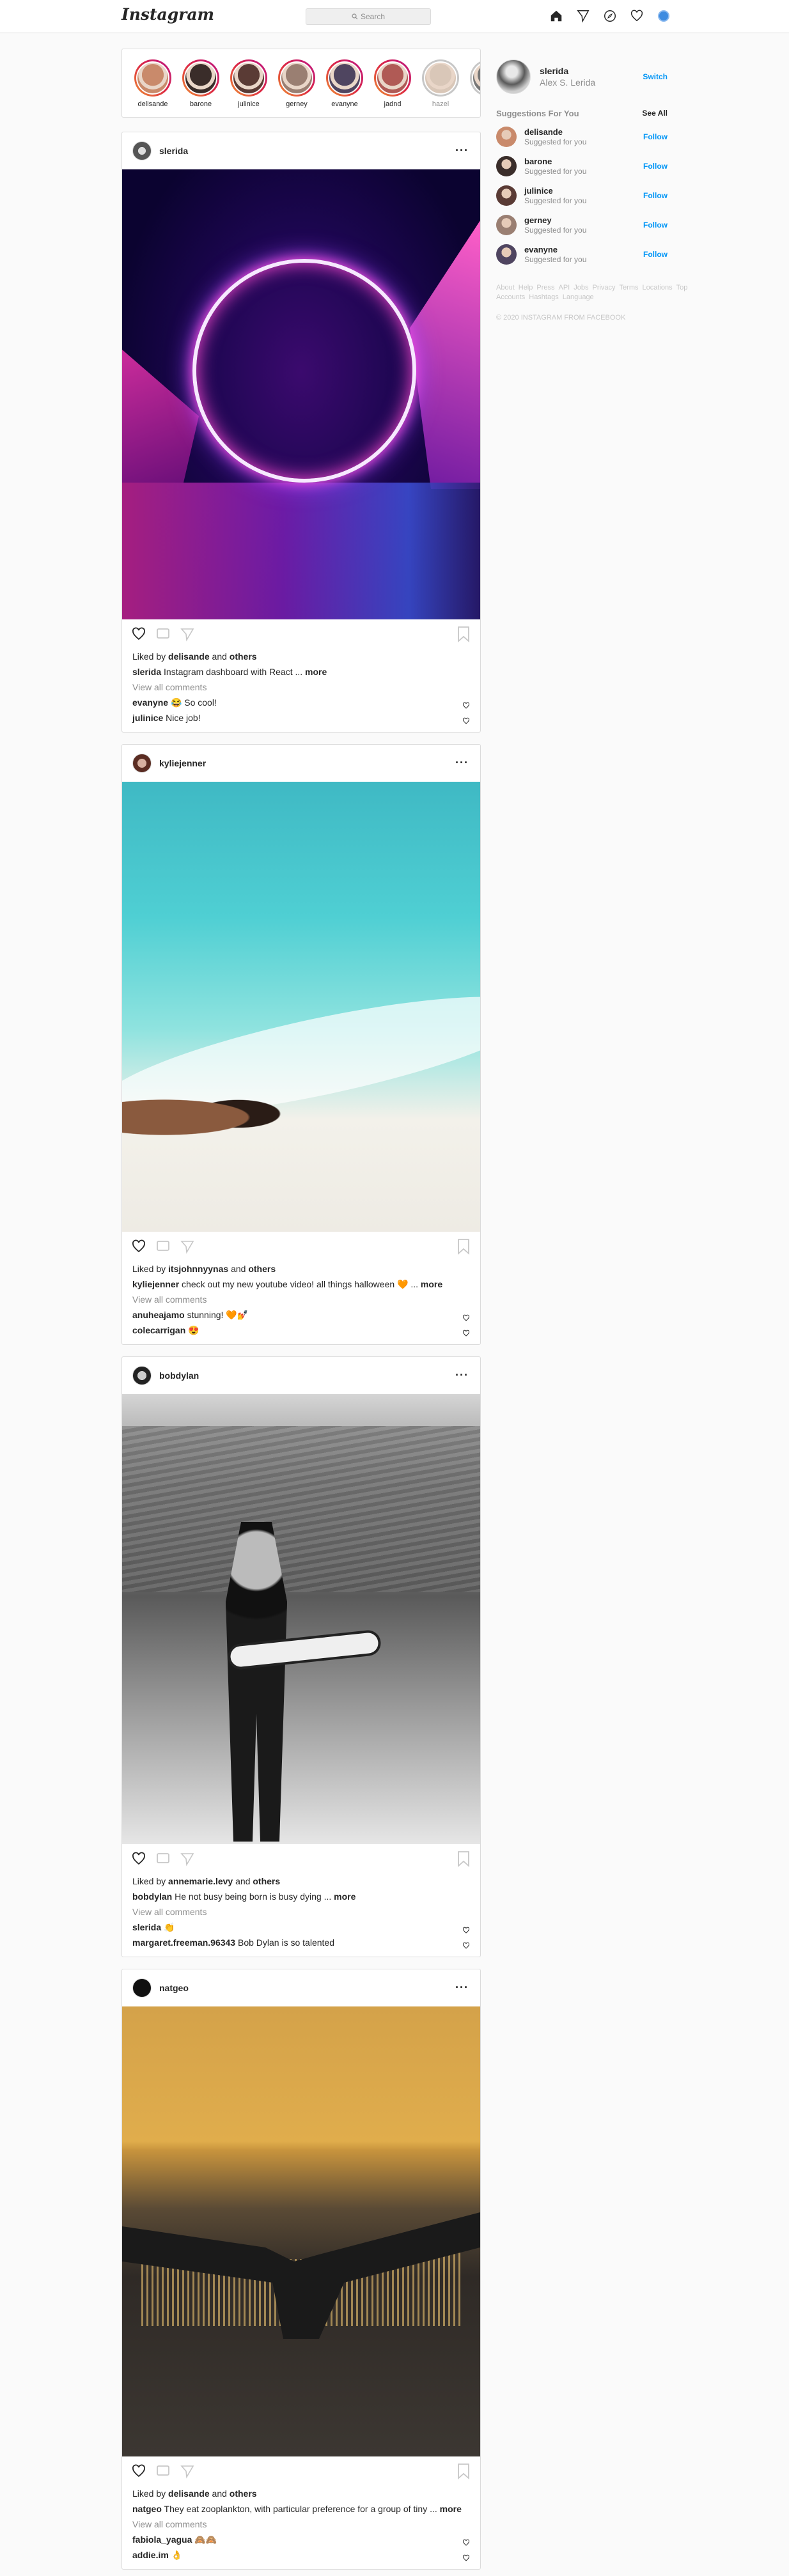 The width and height of the screenshot is (789, 2576). What do you see at coordinates (179, 1376) in the screenshot?
I see `post-author-username: bobdylan` at bounding box center [179, 1376].